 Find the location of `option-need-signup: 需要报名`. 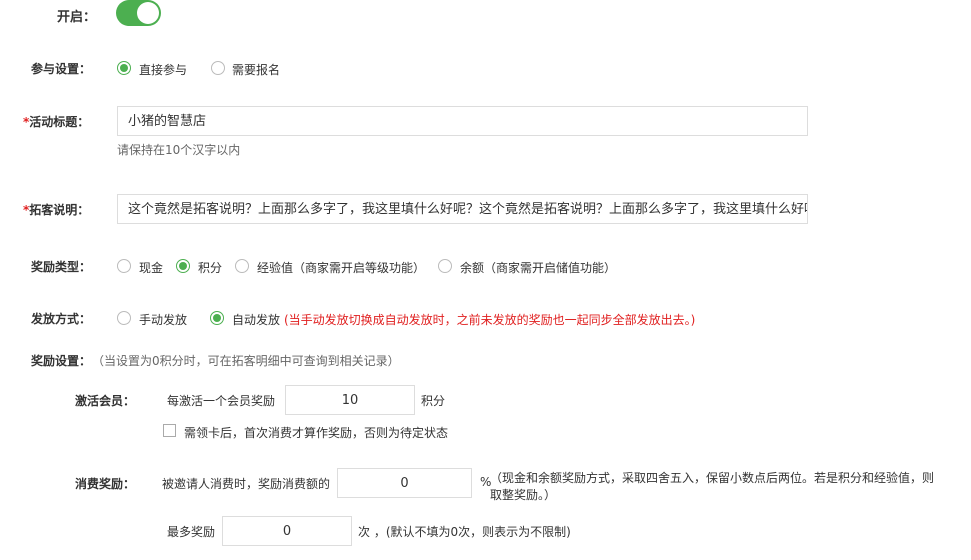

option-need-signup: 需要报名 is located at coordinates (256, 69).